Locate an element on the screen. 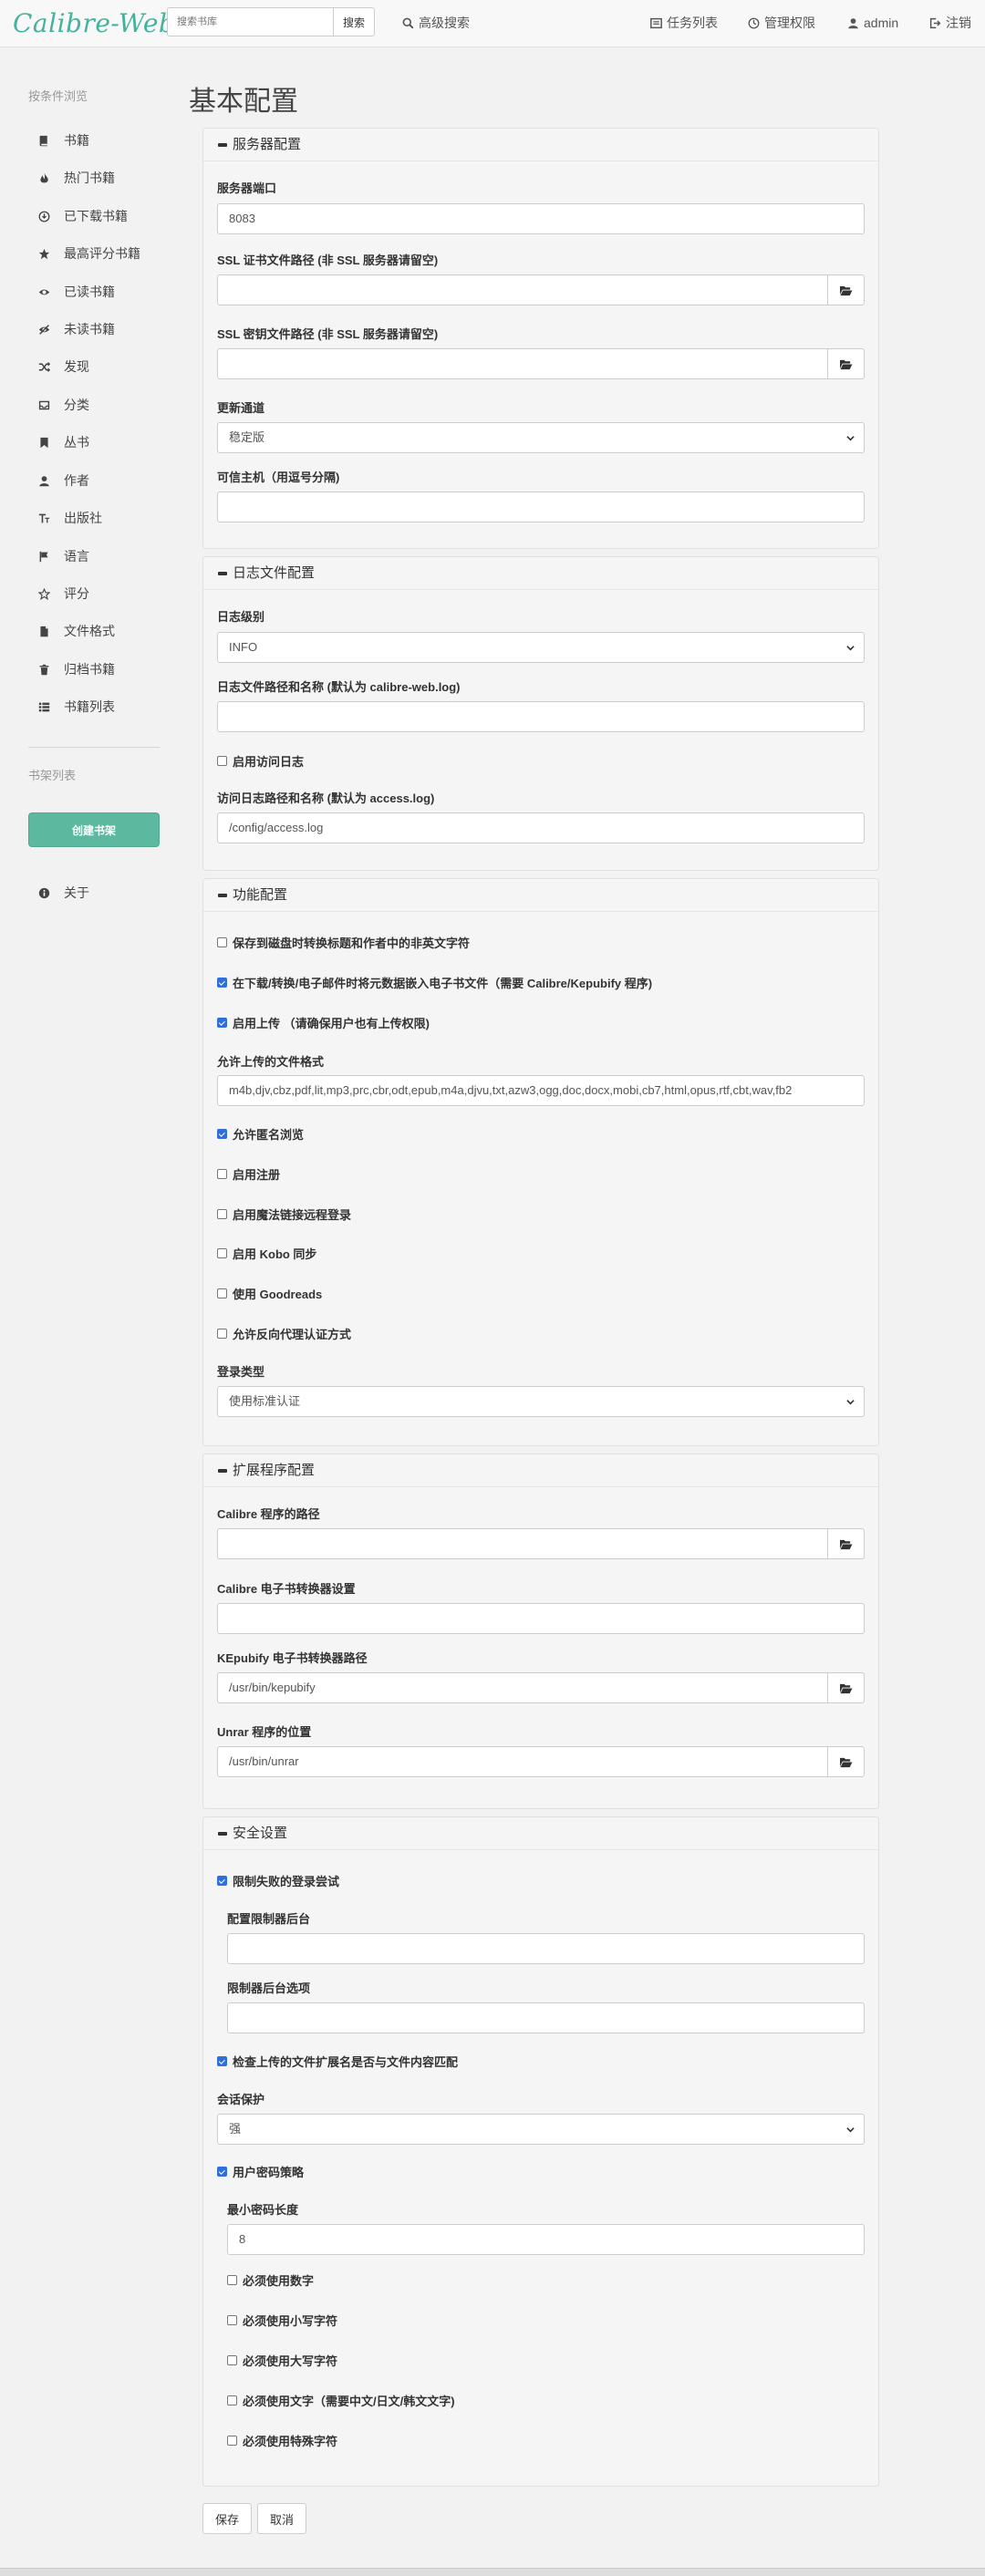 This screenshot has height=2576, width=985. kepubify-browse-button is located at coordinates (846, 1687).